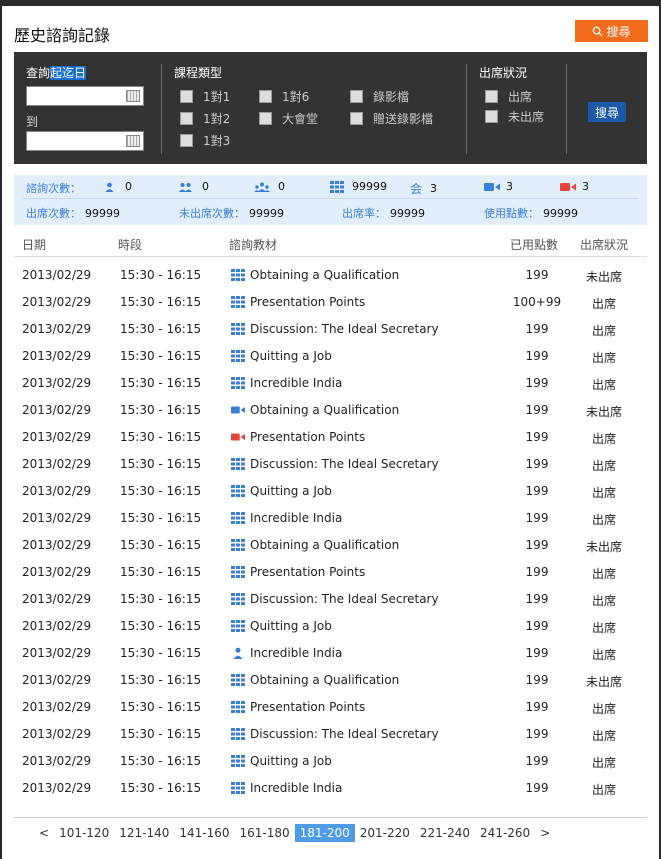  I want to click on course-type-checkbox: 大會堂, so click(288, 118).